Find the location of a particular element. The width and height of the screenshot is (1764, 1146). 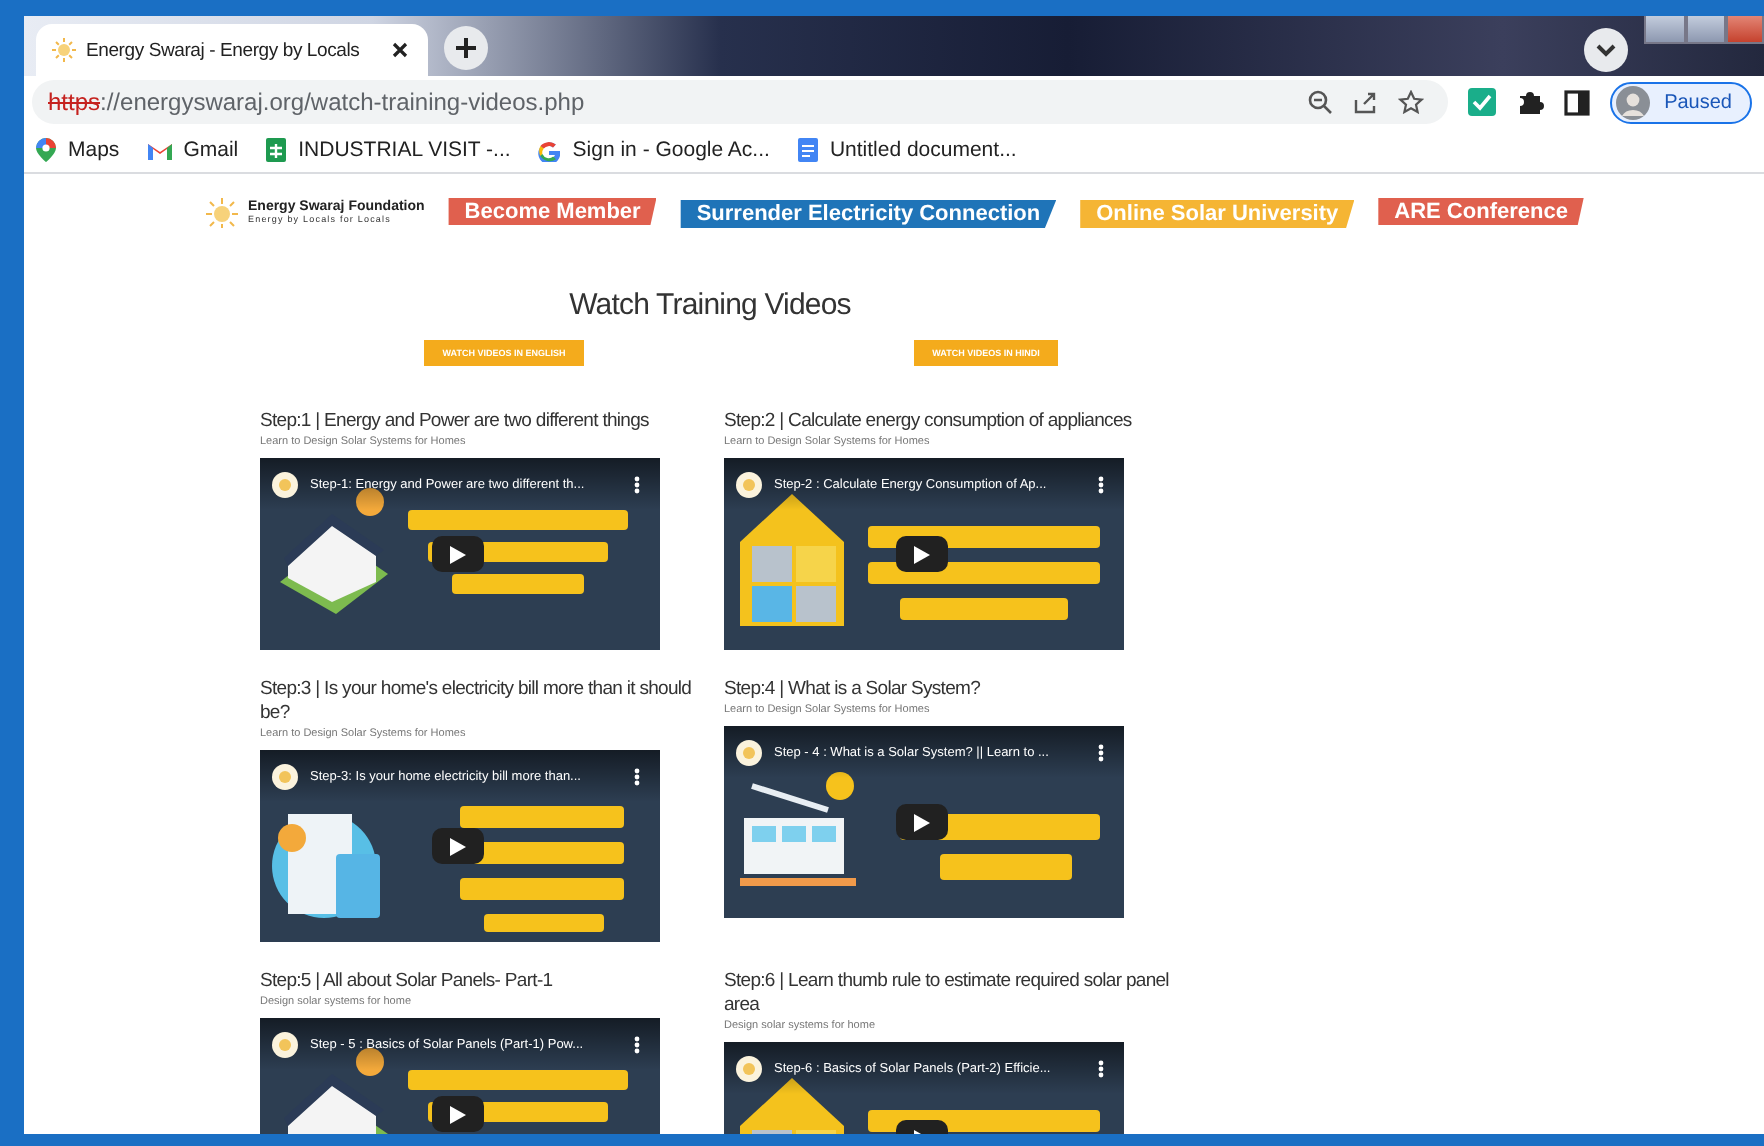

close-tab-button is located at coordinates (400, 50).